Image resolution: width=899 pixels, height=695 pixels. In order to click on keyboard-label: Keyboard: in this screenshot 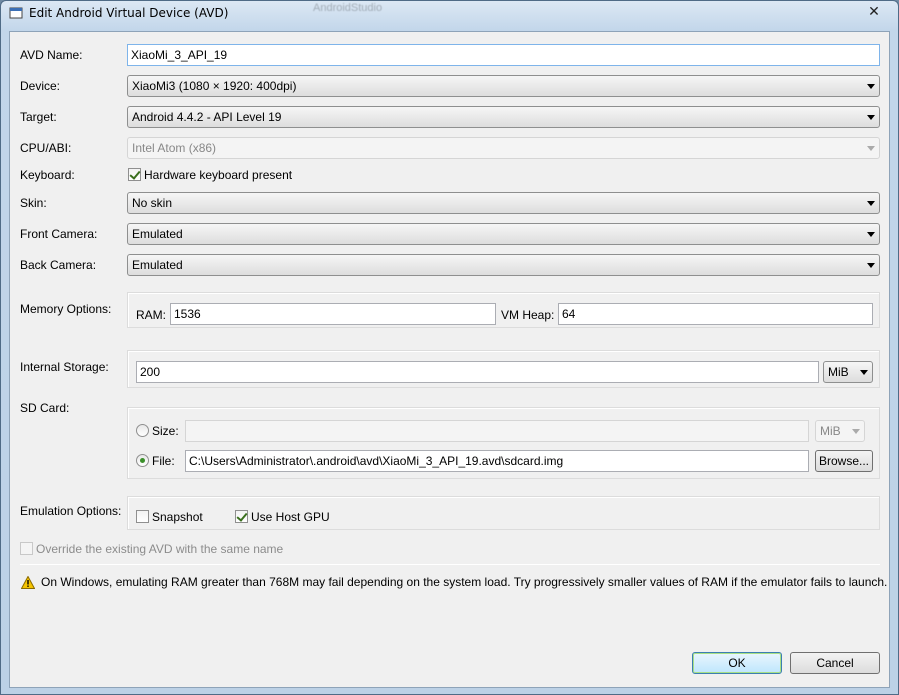, I will do `click(47, 175)`.